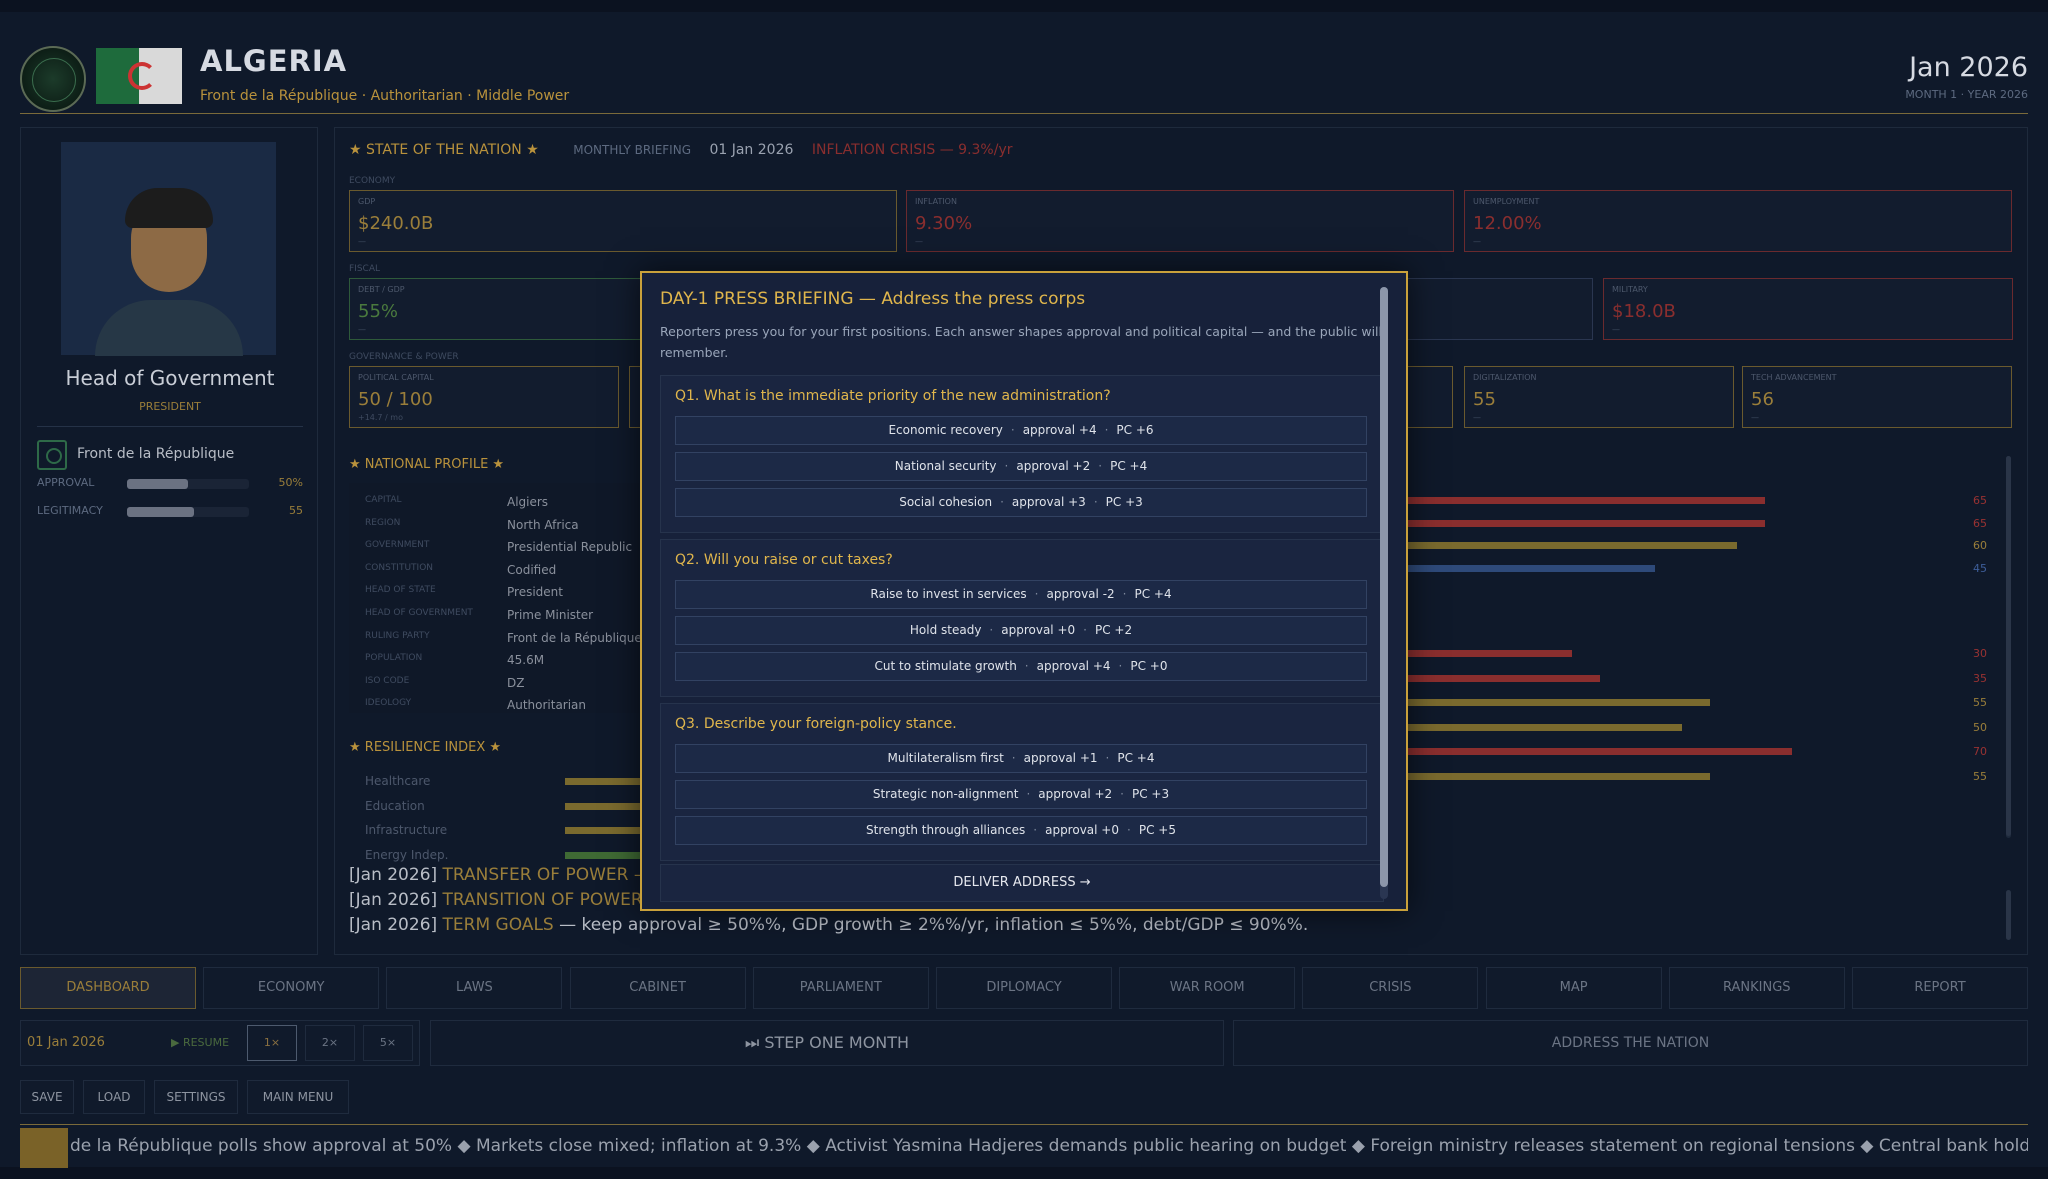 The height and width of the screenshot is (1179, 2048). Describe the element at coordinates (945, 794) in the screenshot. I see `option-label: Strategic non-alignment` at that location.